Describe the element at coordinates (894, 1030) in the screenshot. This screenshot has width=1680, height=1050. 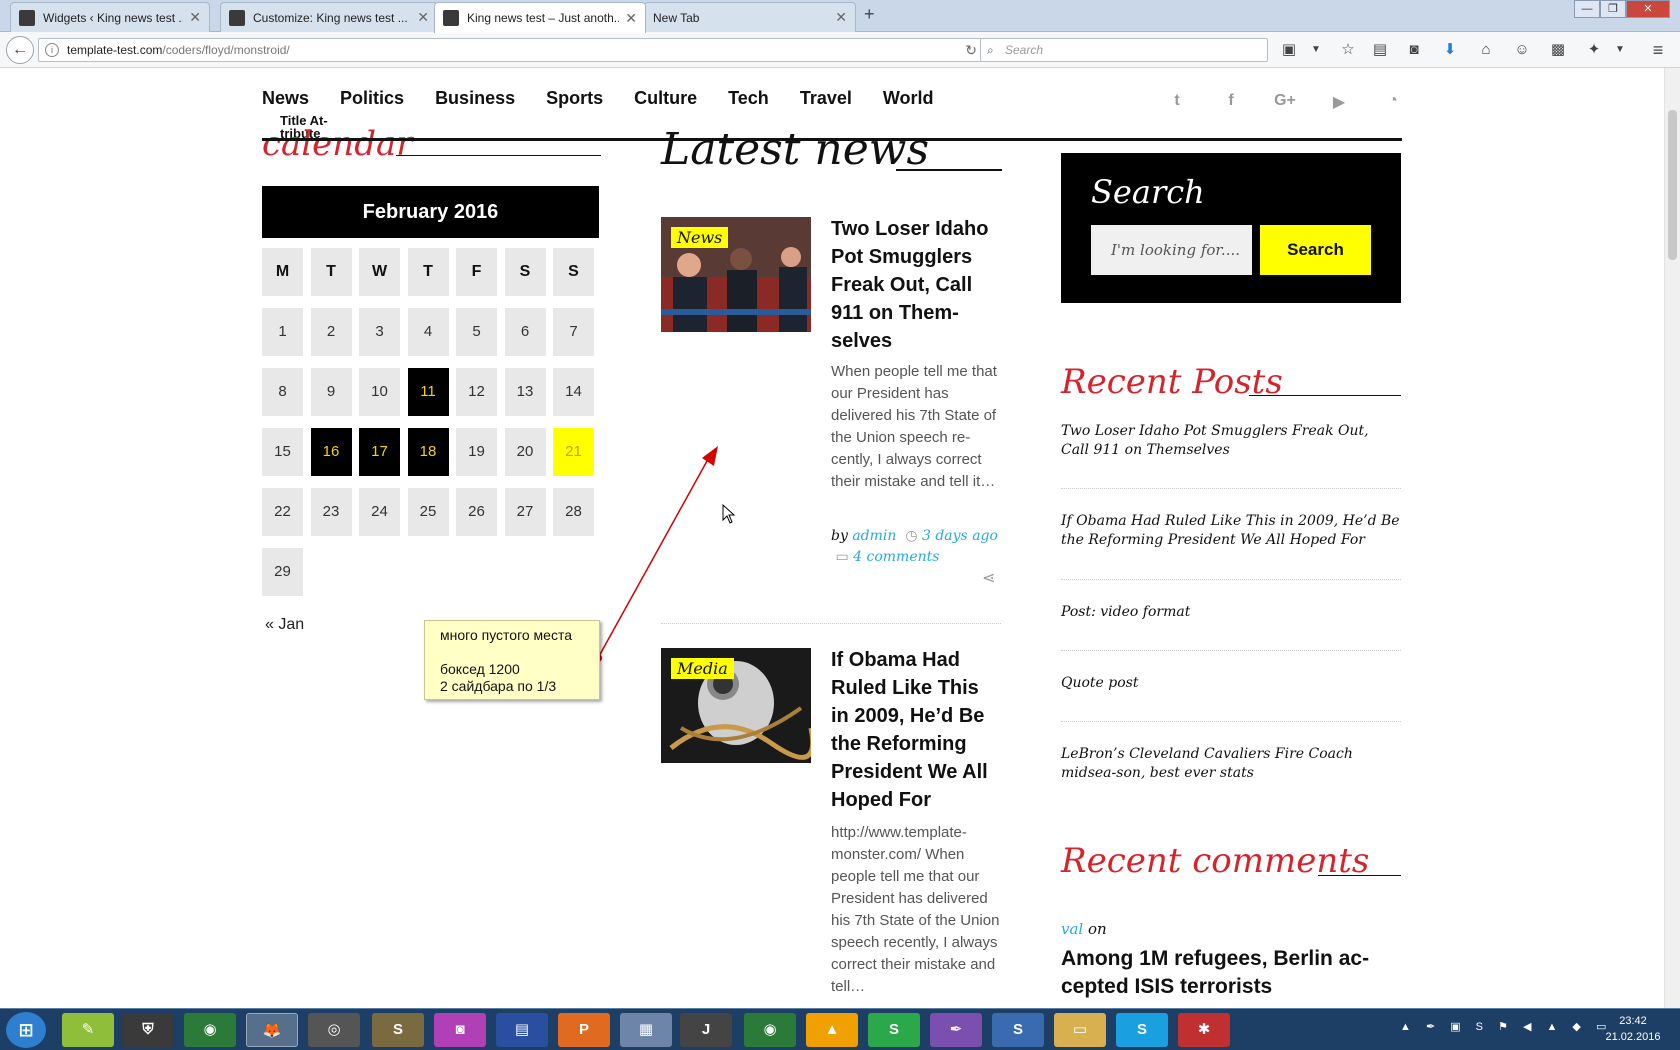
I see `s-app-icon: S` at that location.